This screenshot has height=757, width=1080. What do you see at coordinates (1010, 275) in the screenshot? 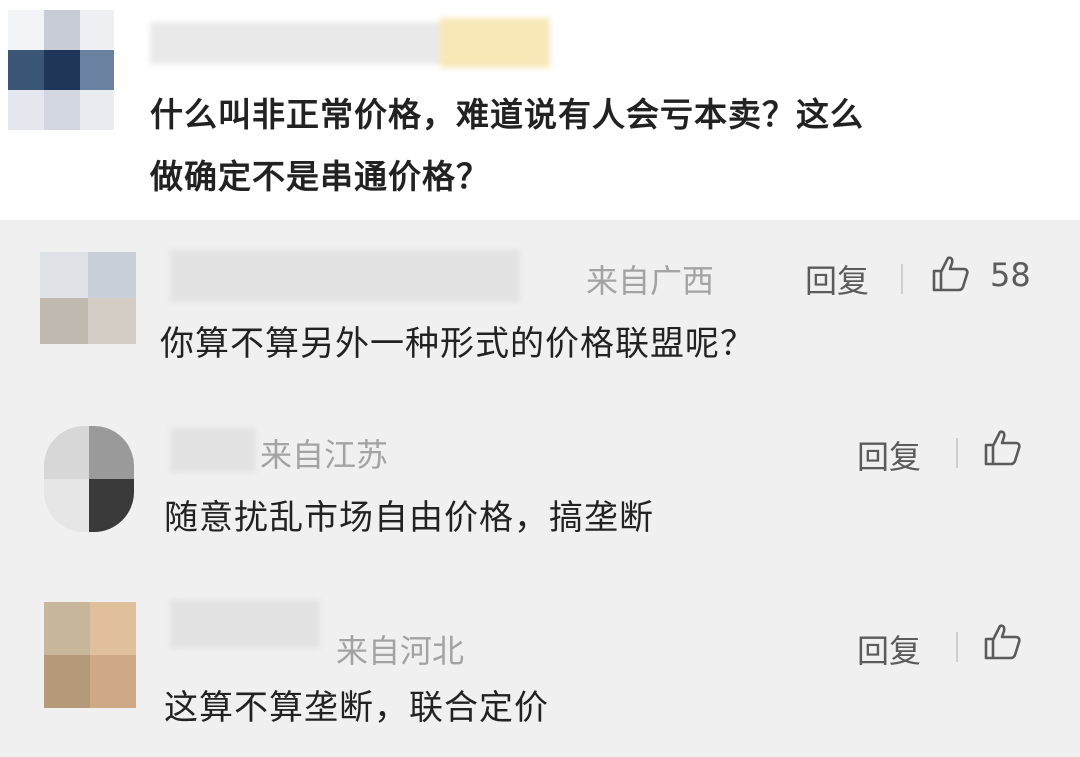
I see `like-count: 58` at bounding box center [1010, 275].